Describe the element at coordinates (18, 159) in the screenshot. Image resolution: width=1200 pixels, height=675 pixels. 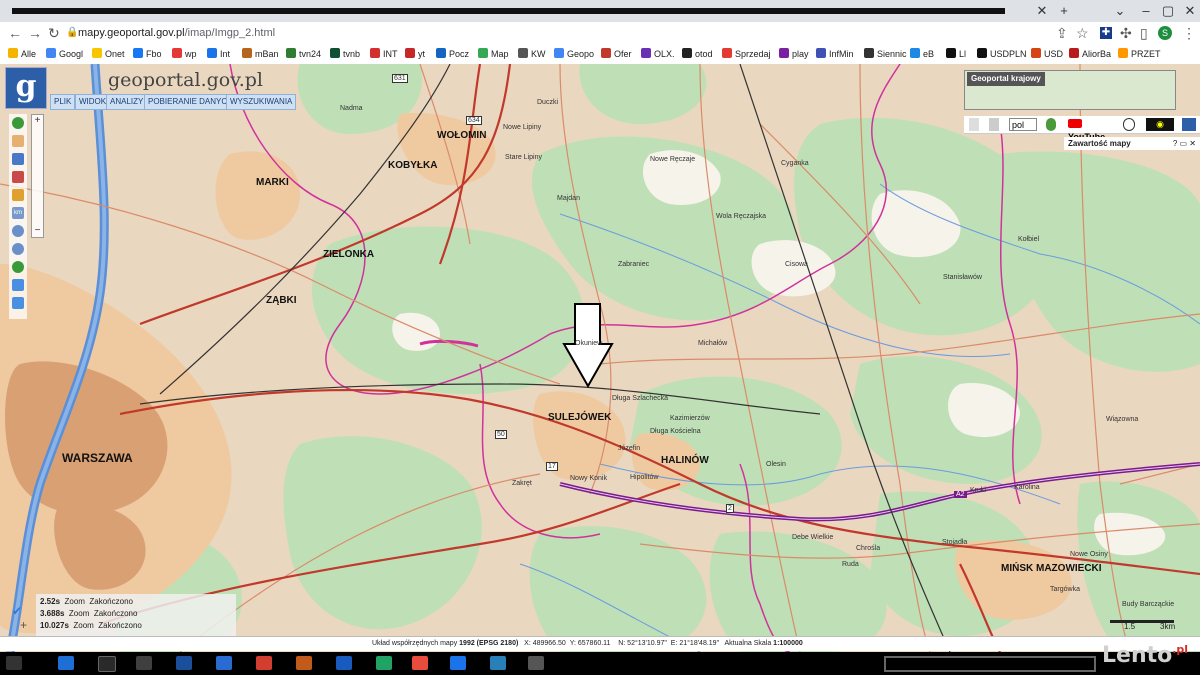
I see `select-icon` at that location.